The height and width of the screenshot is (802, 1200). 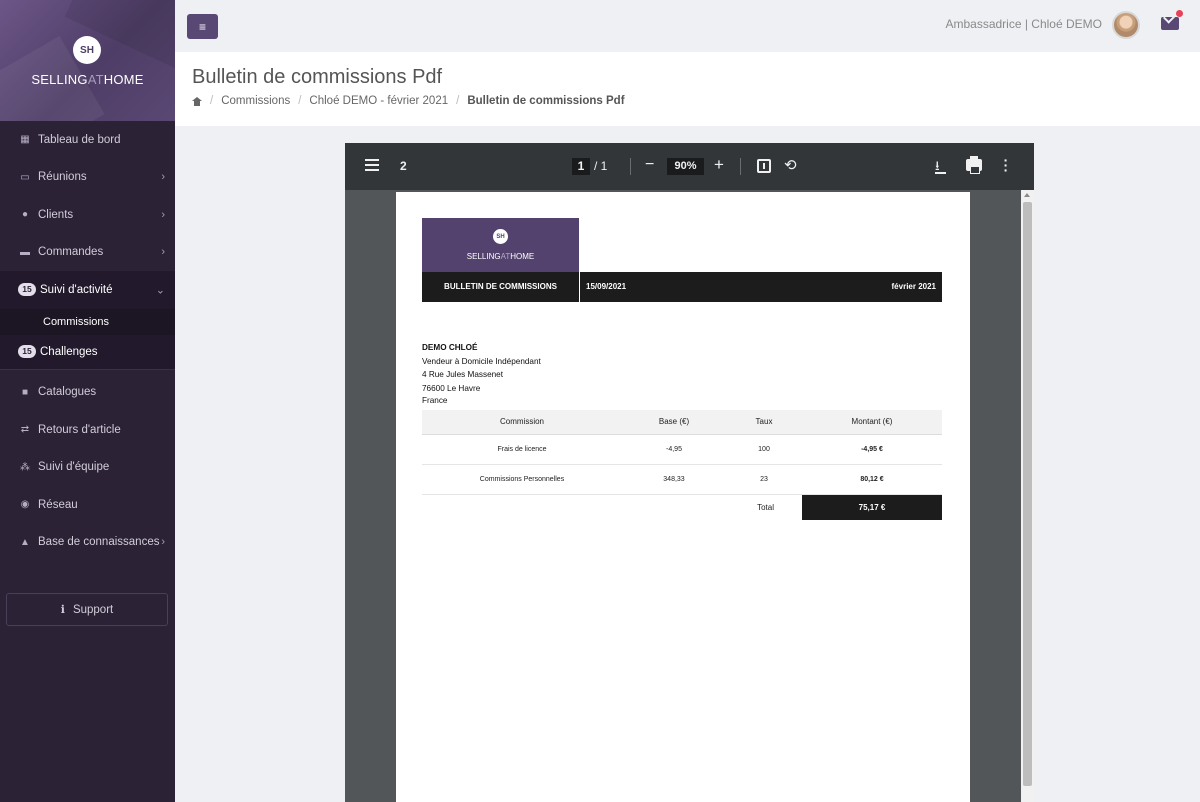 I want to click on total-value: 75,17 €, so click(x=872, y=507).